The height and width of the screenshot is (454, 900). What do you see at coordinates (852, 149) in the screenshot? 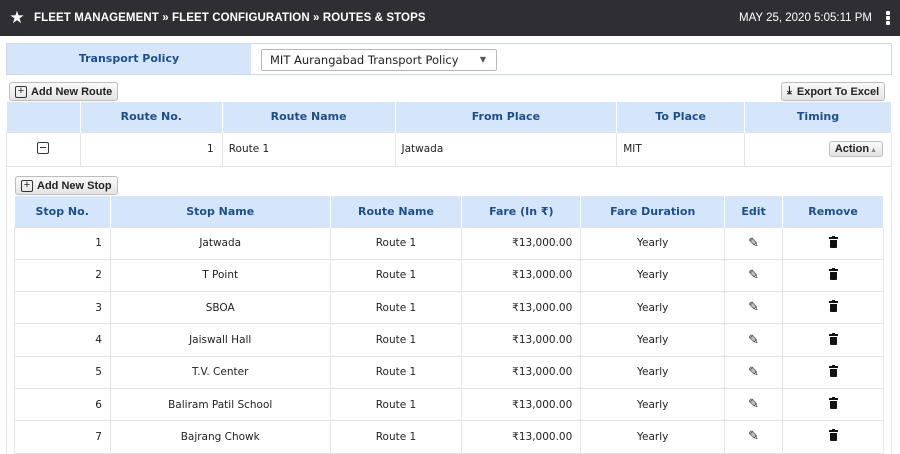
I see `action-label: Action` at bounding box center [852, 149].